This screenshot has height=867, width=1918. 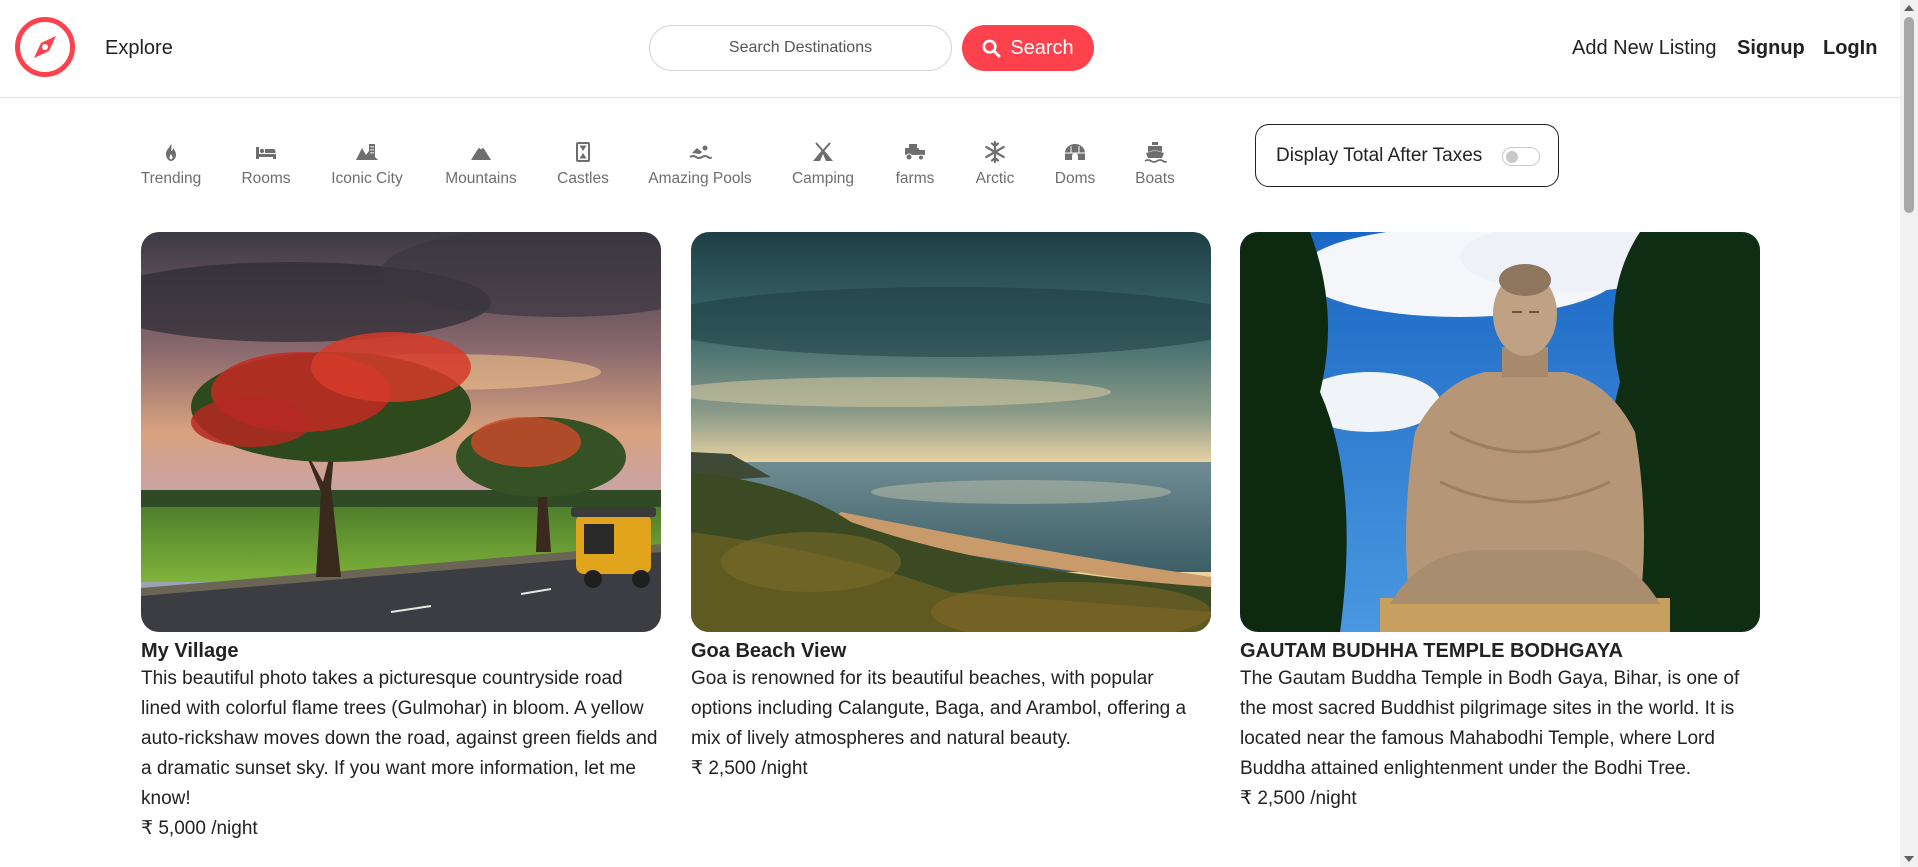 What do you see at coordinates (995, 166) in the screenshot?
I see `filter-arctic: Arctic` at bounding box center [995, 166].